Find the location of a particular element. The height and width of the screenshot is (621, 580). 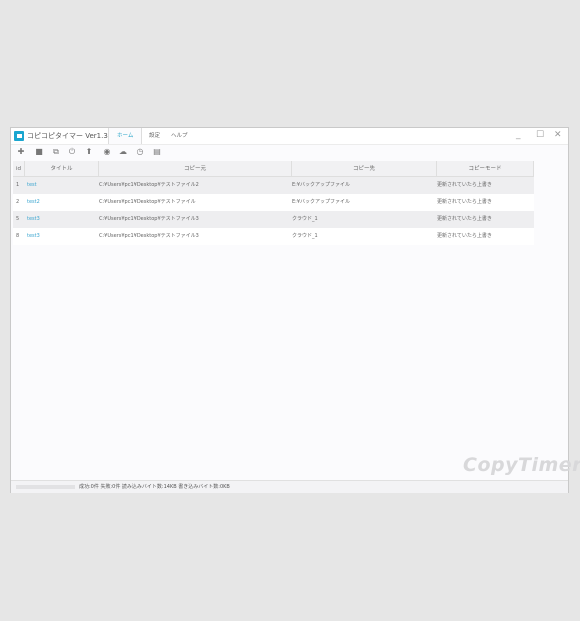

cloud-upload-icon: ☁ is located at coordinates (123, 152).